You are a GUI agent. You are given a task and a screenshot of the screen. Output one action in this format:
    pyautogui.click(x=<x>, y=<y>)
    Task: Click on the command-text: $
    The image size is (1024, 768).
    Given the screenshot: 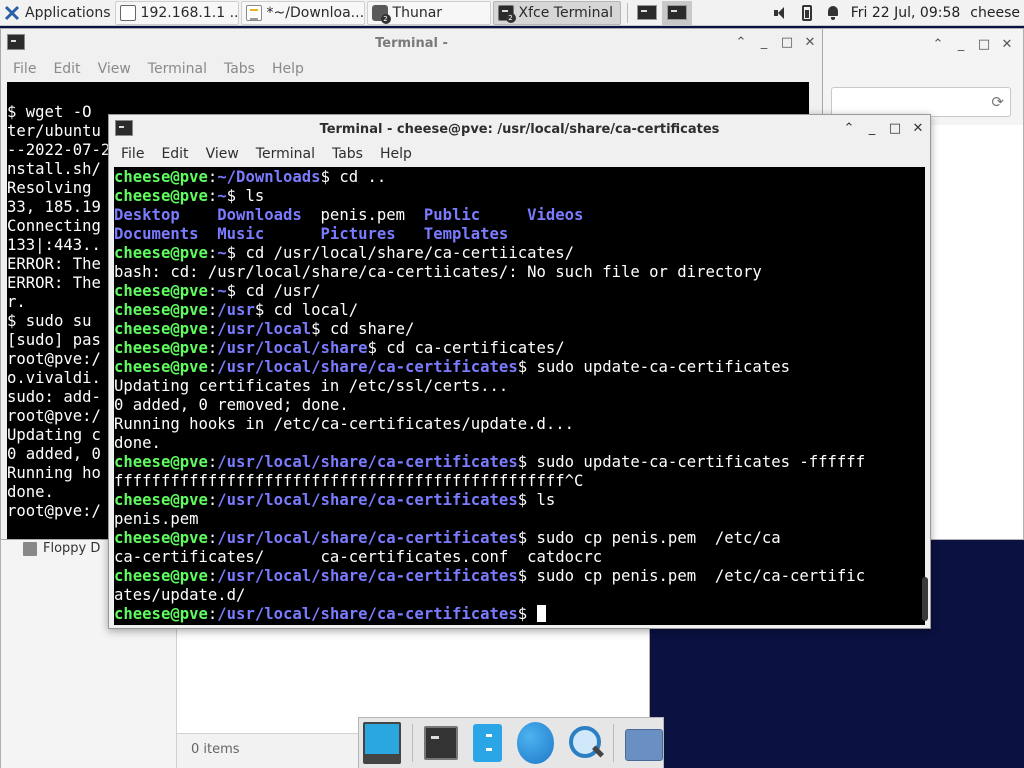 What is the action you would take?
    pyautogui.click(x=527, y=614)
    